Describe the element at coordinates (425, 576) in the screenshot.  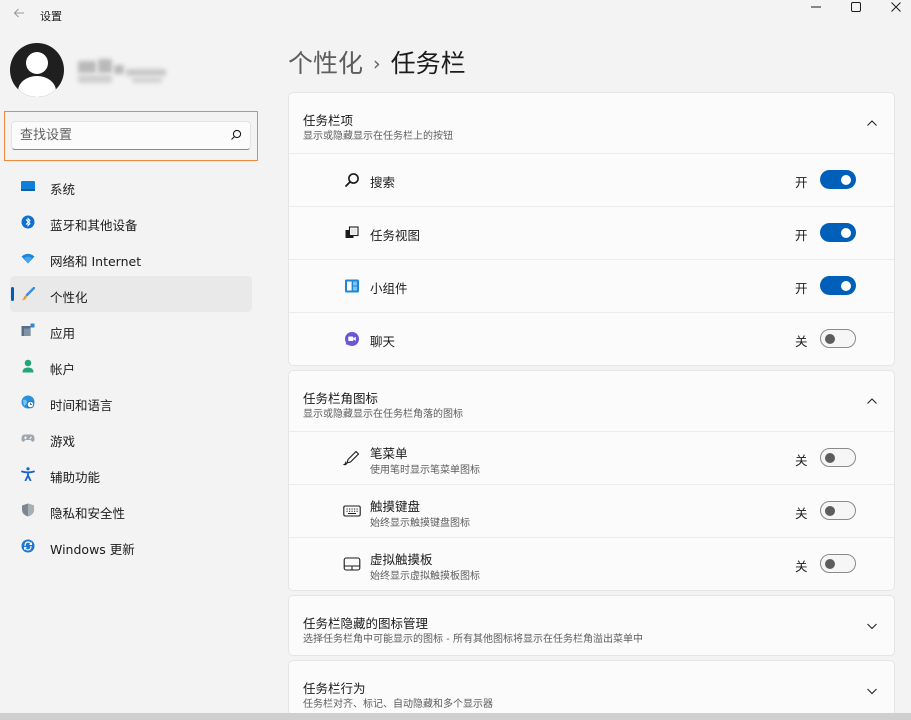
I see `setting-description: 始终显示虚拟触摸板图标` at that location.